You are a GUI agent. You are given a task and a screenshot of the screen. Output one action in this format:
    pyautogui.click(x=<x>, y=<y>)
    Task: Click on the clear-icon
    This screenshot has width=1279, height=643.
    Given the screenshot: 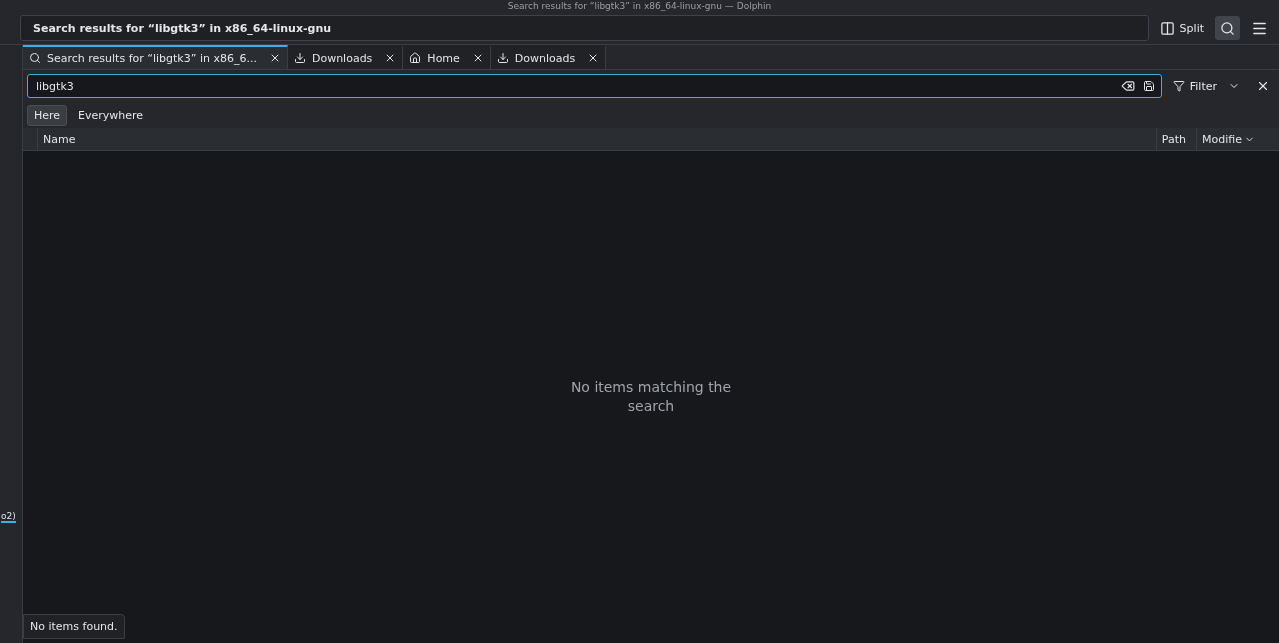 What is the action you would take?
    pyautogui.click(x=1127, y=86)
    